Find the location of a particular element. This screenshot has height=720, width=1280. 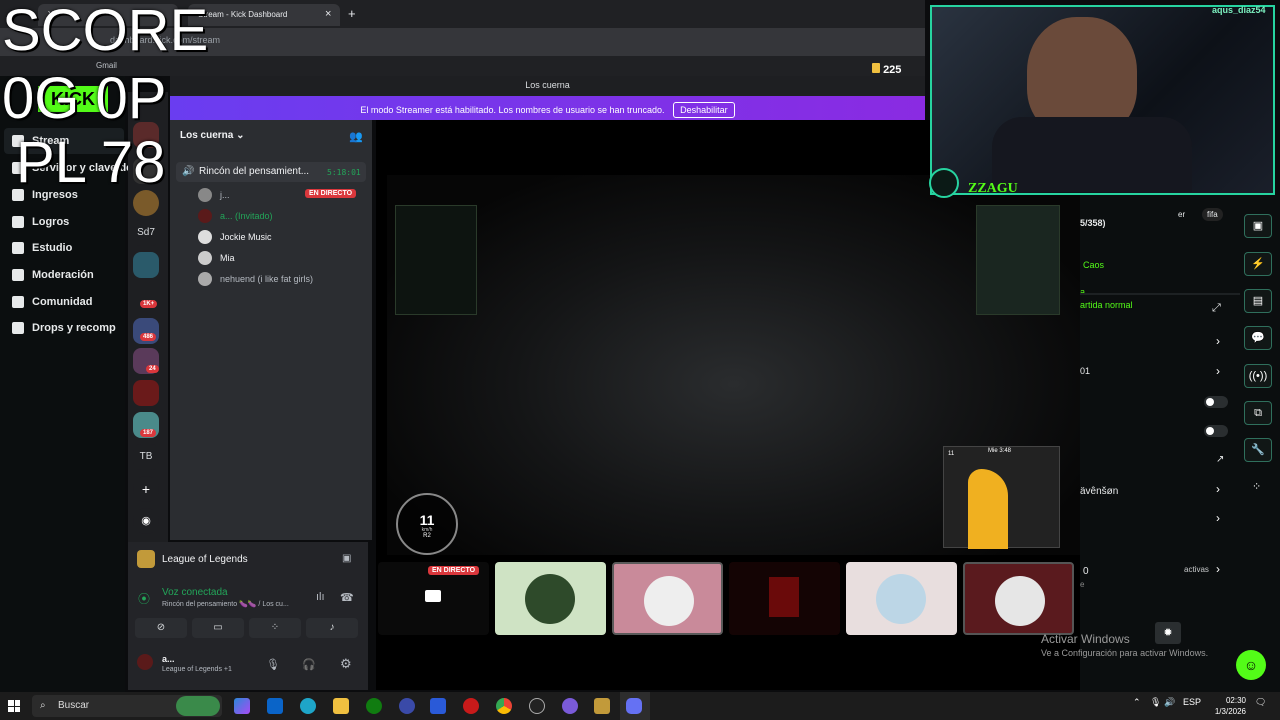

explore-icon: ◉ is located at coordinates (146, 521).